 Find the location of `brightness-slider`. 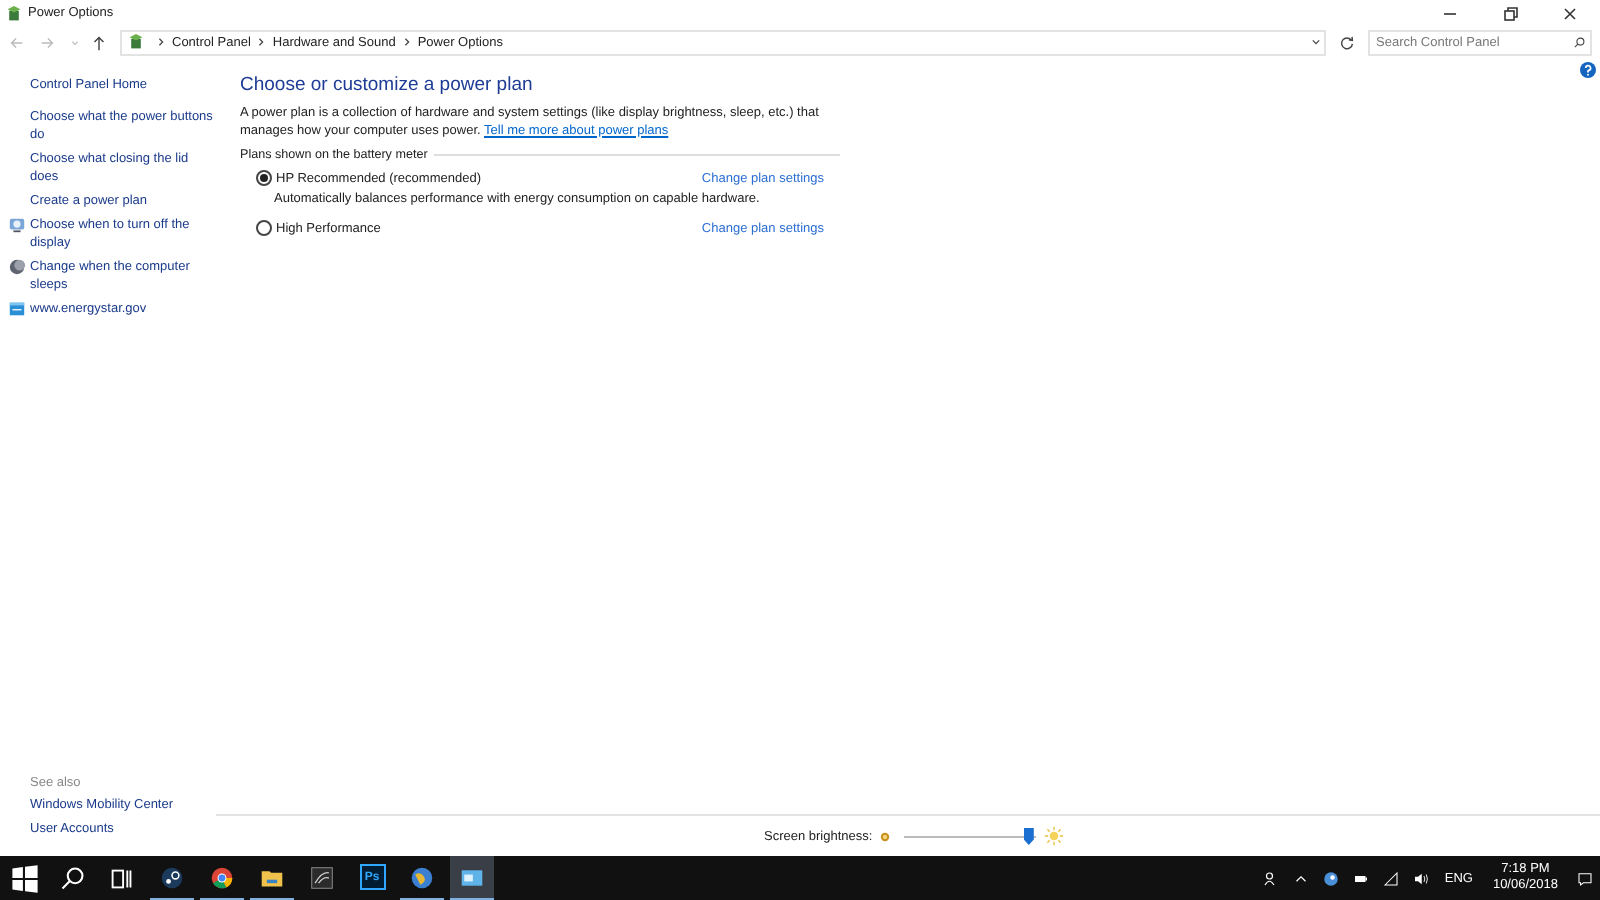

brightness-slider is located at coordinates (970, 836).